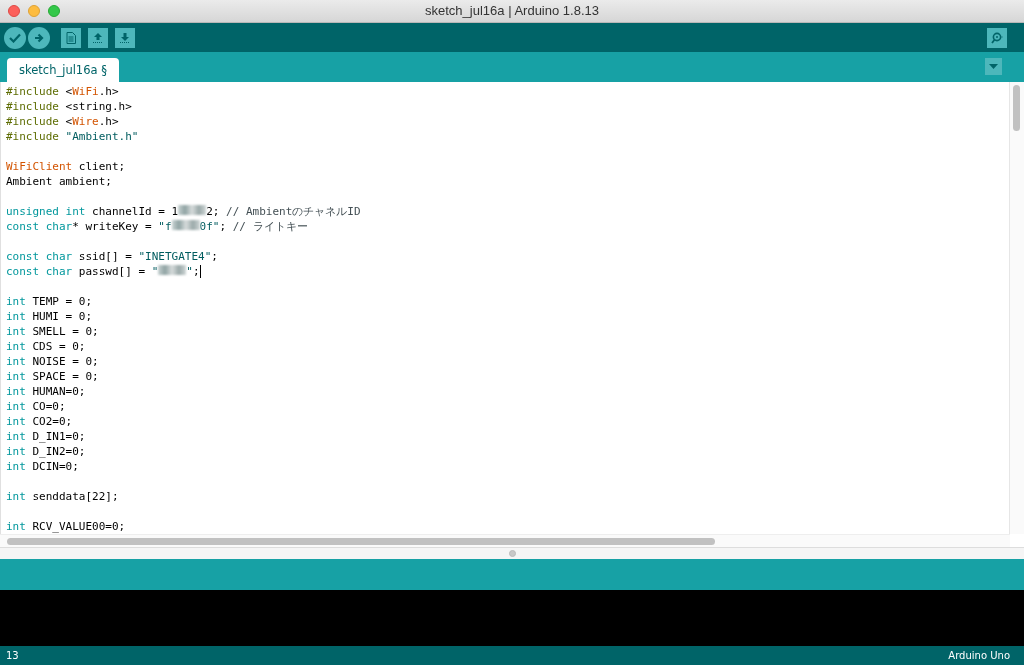  Describe the element at coordinates (39, 421) in the screenshot. I see `code-line: int CO2=0;` at that location.